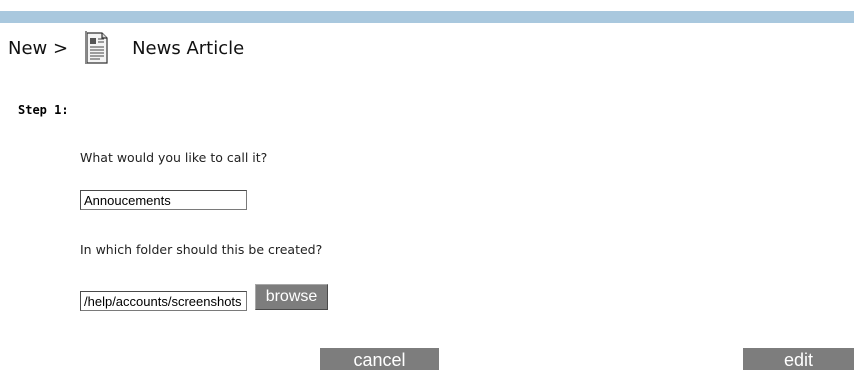 The width and height of the screenshot is (854, 370). What do you see at coordinates (97, 48) in the screenshot?
I see `news-article-document-icon` at bounding box center [97, 48].